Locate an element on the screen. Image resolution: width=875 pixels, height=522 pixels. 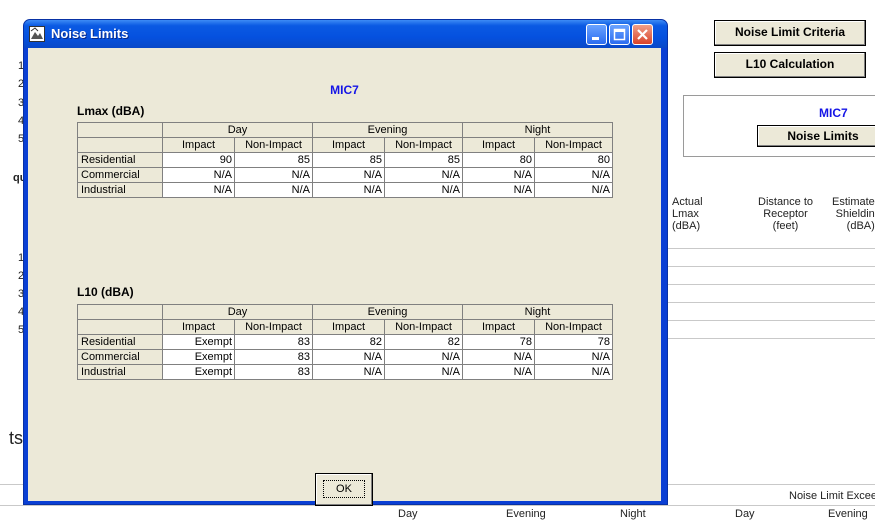
lmax-label: Lmax (dBA) is located at coordinates (111, 111).